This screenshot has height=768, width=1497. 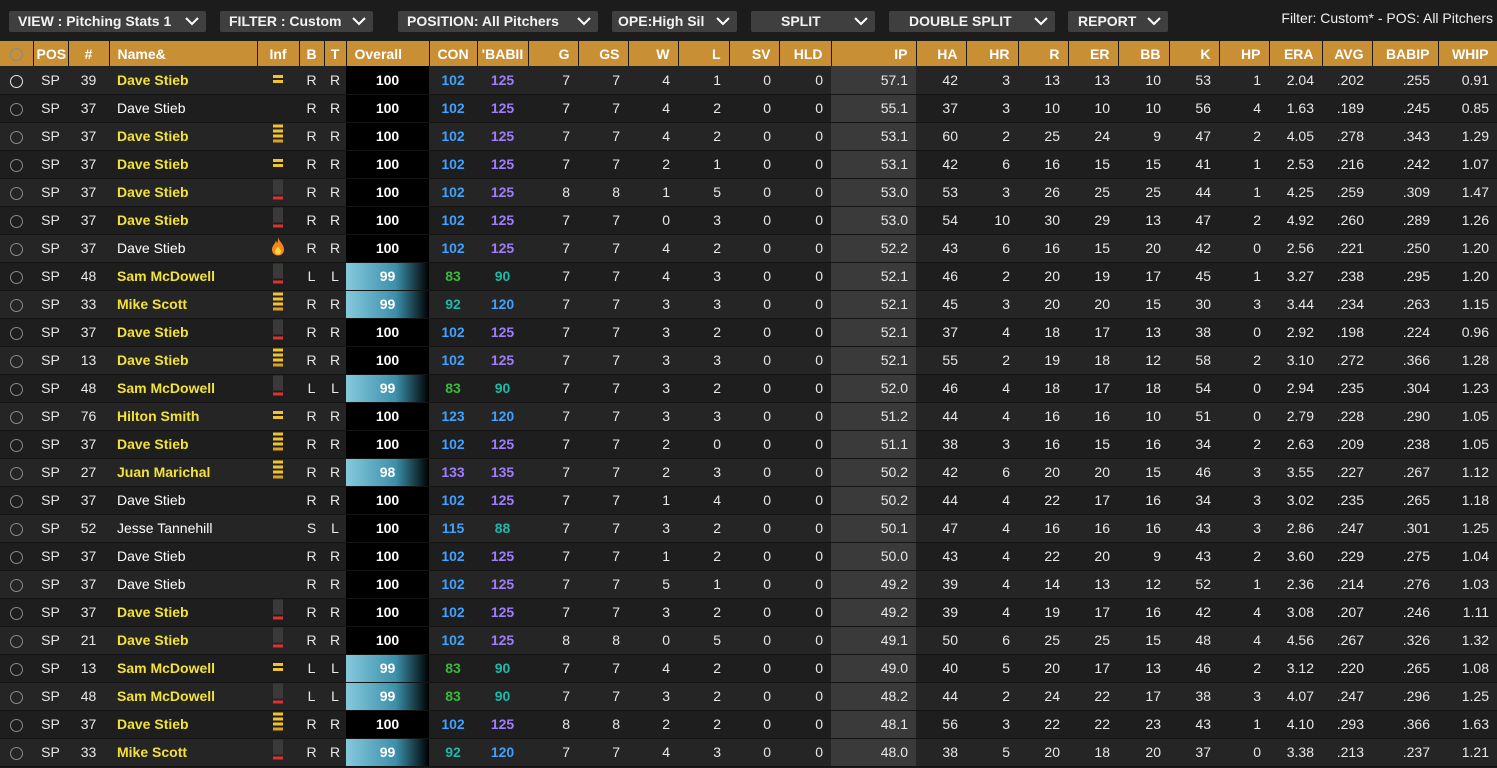 What do you see at coordinates (17, 53) in the screenshot?
I see `column-header-select` at bounding box center [17, 53].